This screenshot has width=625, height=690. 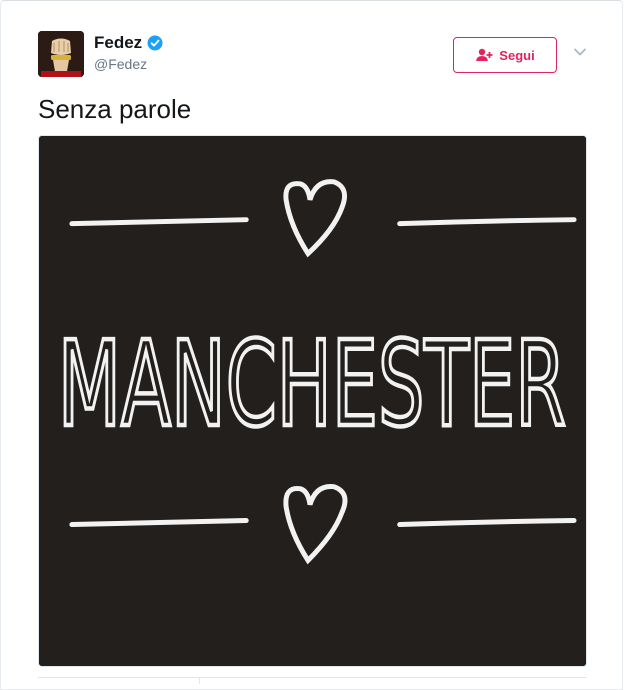 I want to click on verified-badge-icon, so click(x=155, y=43).